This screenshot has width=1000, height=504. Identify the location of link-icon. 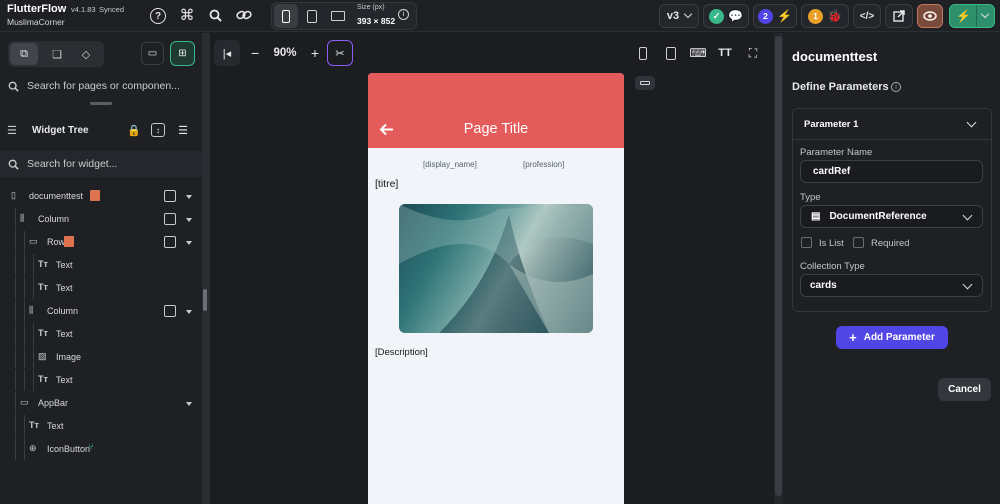
(244, 15).